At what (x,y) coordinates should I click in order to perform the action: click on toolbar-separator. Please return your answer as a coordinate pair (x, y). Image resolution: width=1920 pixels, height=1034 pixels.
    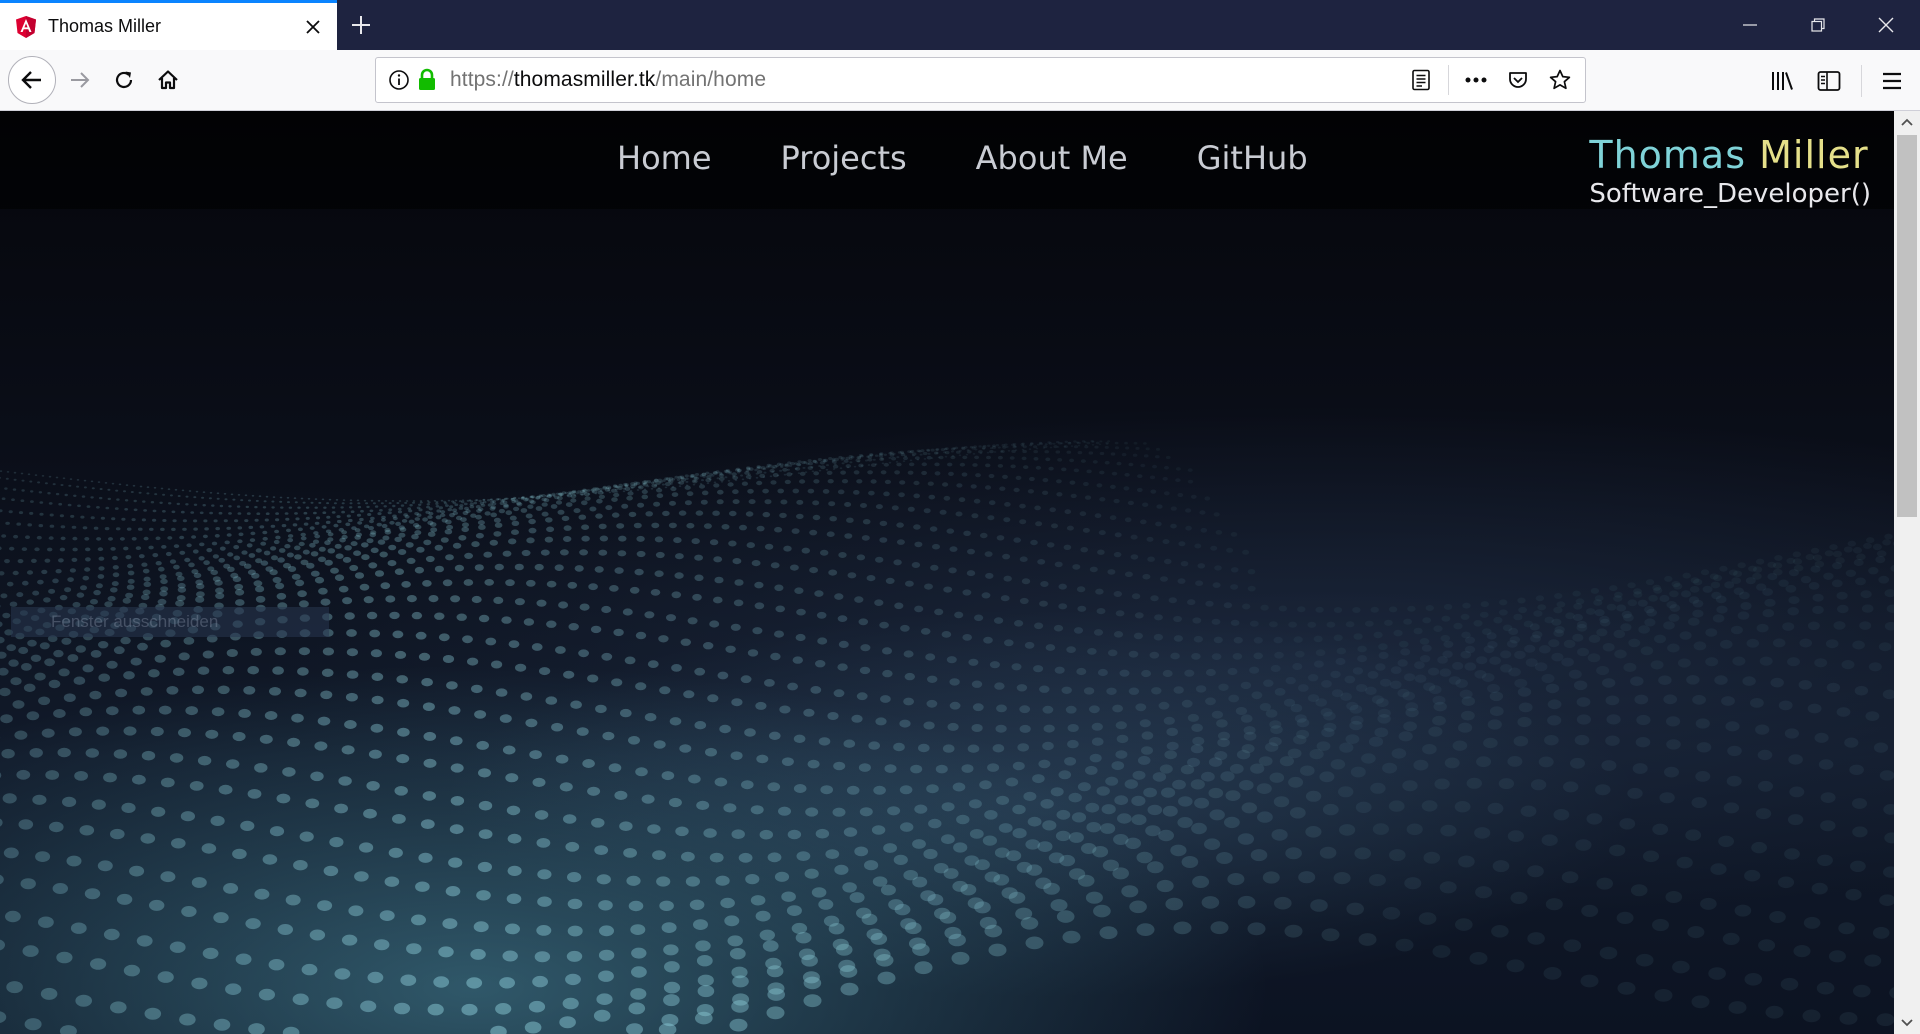
    Looking at the image, I should click on (1861, 80).